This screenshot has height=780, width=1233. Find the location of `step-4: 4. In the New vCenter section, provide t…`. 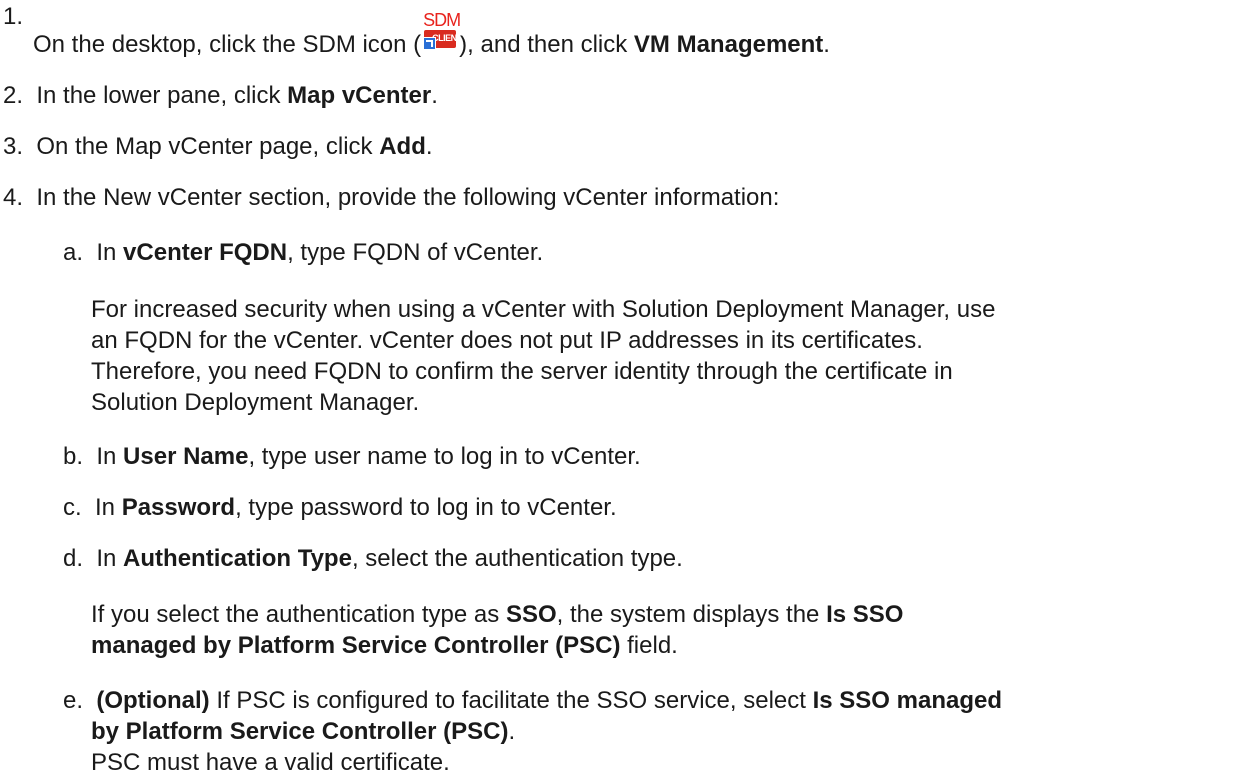

step-4: 4. In the New vCenter section, provide t… is located at coordinates (391, 197).